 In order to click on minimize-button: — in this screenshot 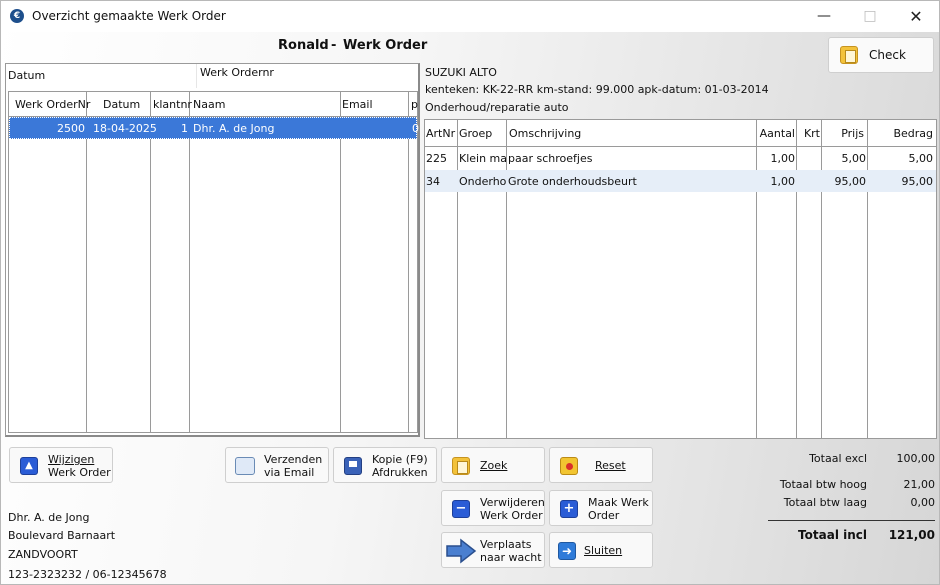, I will do `click(824, 16)`.